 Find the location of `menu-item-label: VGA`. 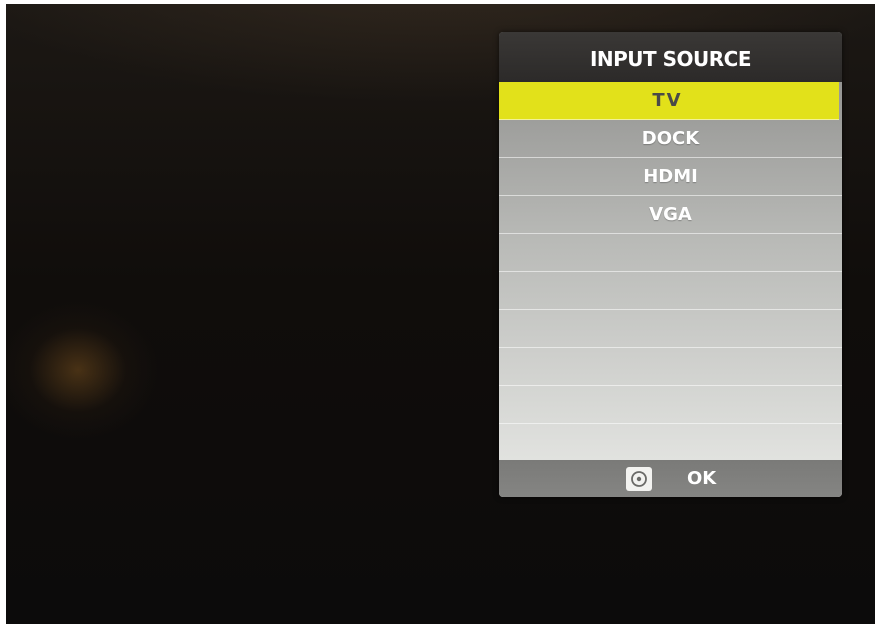

menu-item-label: VGA is located at coordinates (670, 214).